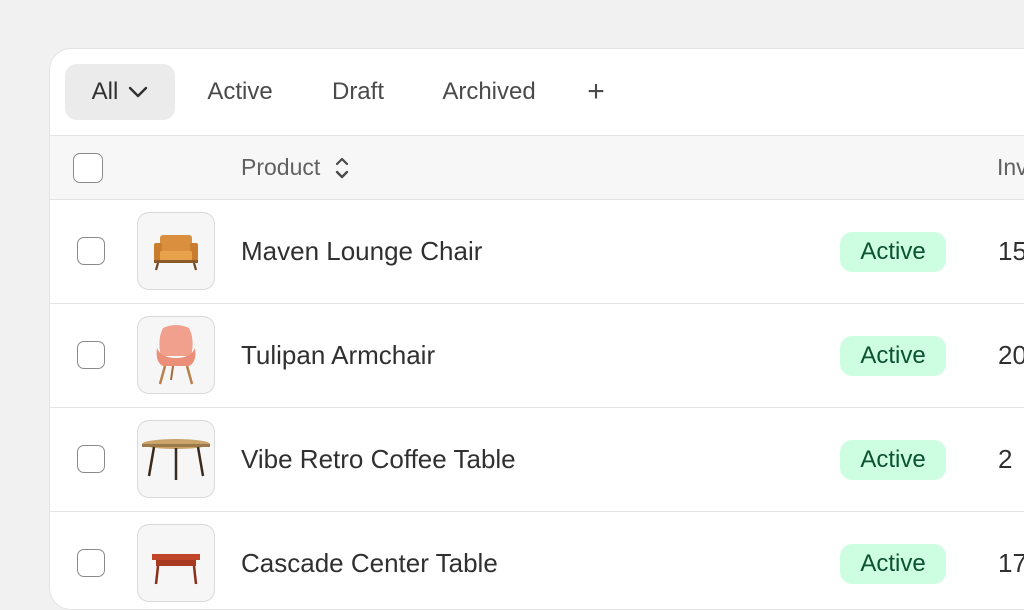 This screenshot has width=1024, height=610. I want to click on tab-all: All, so click(120, 92).